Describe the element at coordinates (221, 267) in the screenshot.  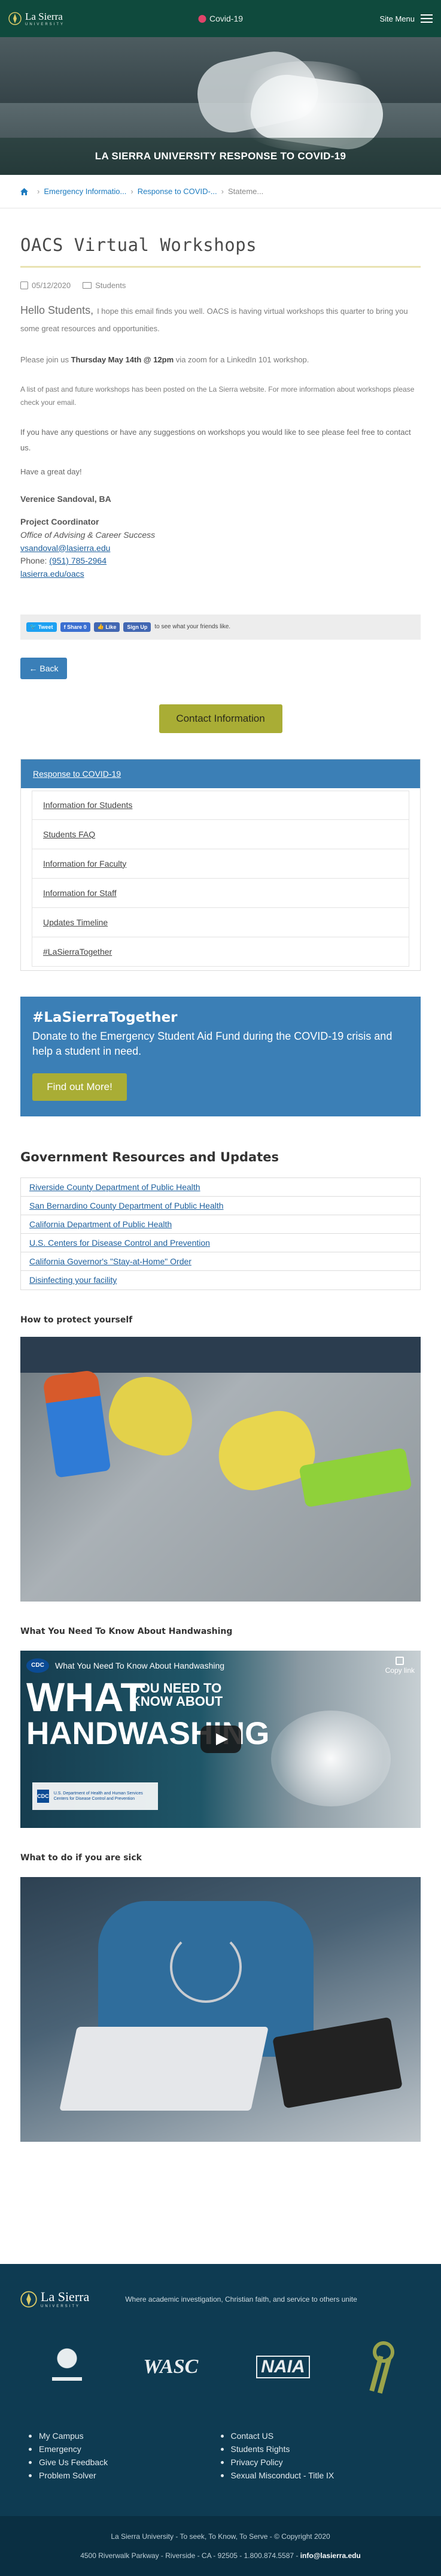
I see `title-divider` at that location.